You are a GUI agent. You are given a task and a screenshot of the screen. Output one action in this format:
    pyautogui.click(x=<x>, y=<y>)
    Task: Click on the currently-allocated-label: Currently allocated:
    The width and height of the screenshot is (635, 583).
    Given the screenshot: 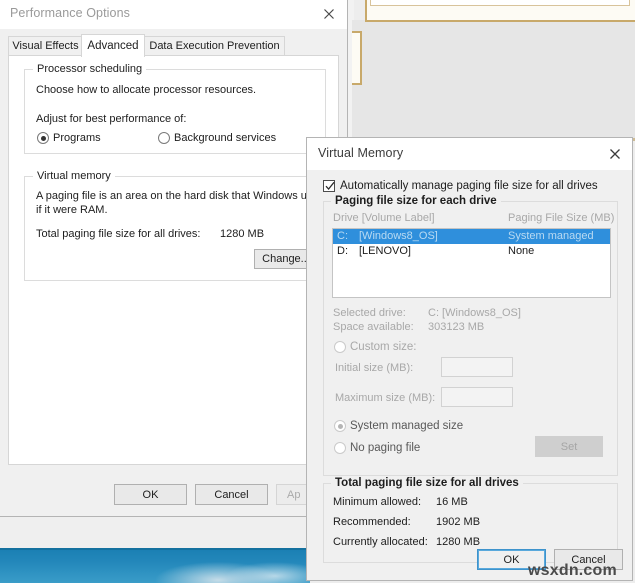 What is the action you would take?
    pyautogui.click(x=380, y=542)
    